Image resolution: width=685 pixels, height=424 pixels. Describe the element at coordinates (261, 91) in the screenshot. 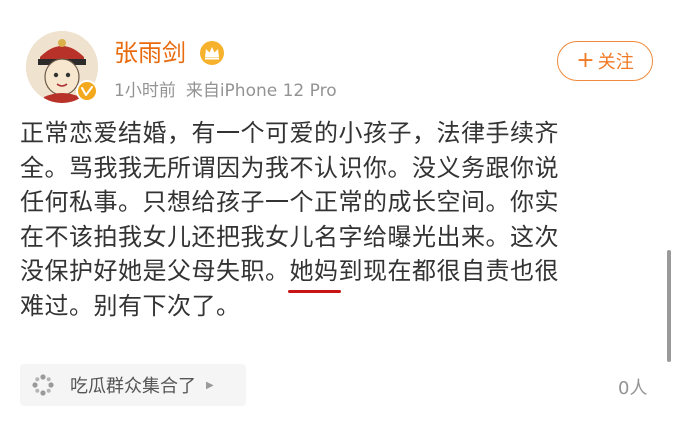

I see `post-source: 来自iPhone 12 Pro` at that location.